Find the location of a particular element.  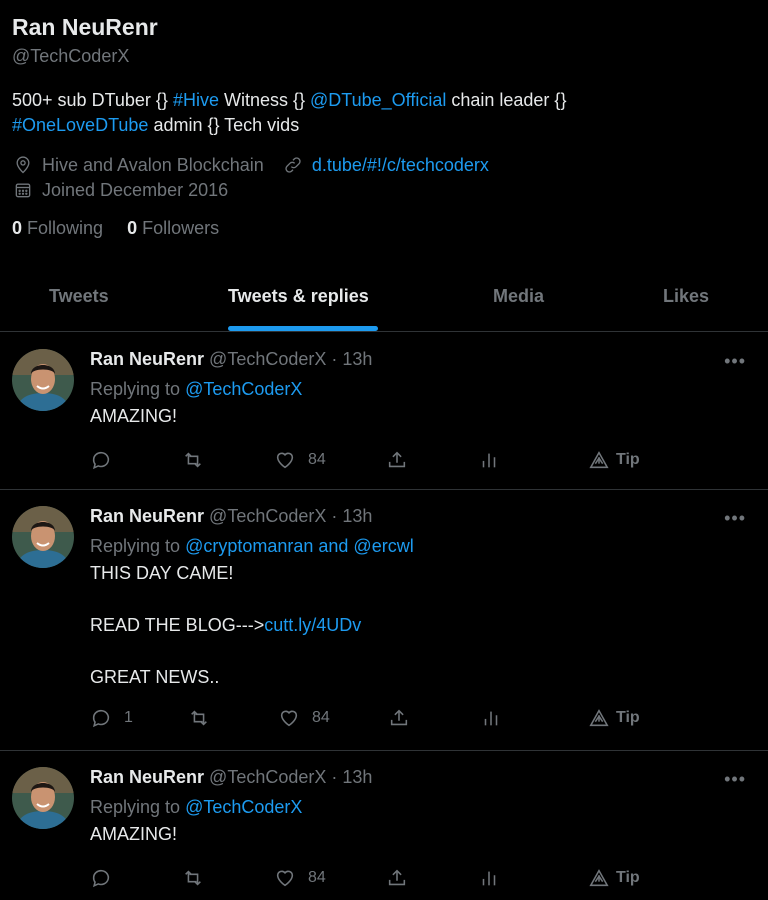

profile-joined-date: Joined December 2016 is located at coordinates (135, 189).